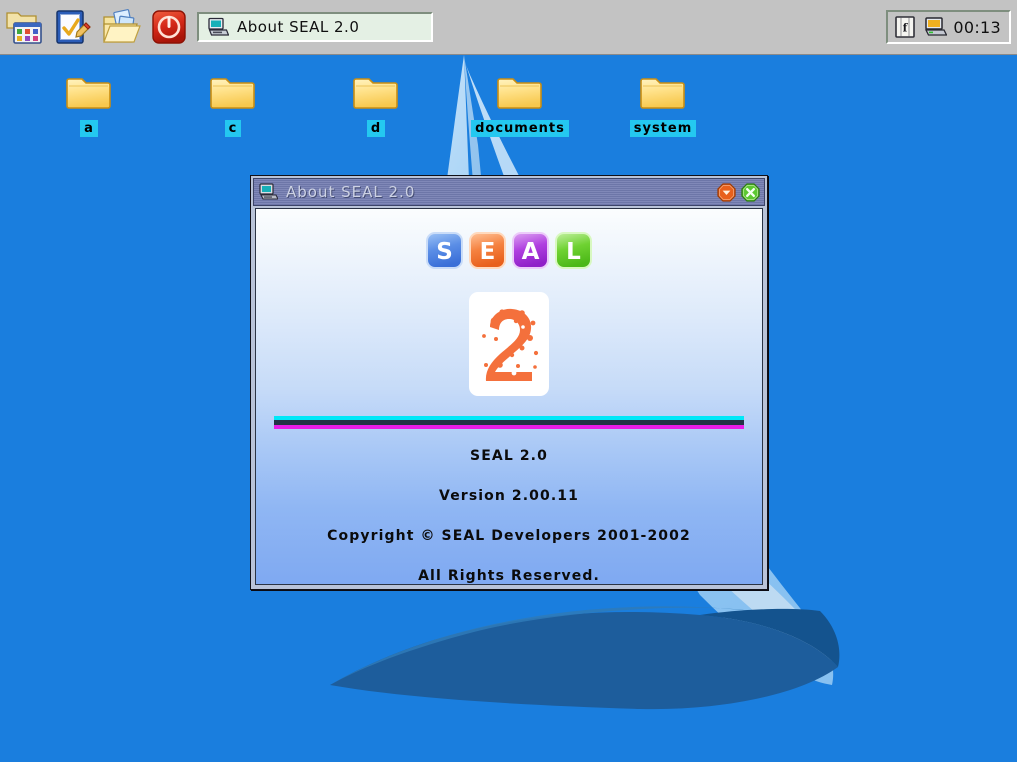  What do you see at coordinates (298, 27) in the screenshot?
I see `task-button-label: About SEAL 2.0` at bounding box center [298, 27].